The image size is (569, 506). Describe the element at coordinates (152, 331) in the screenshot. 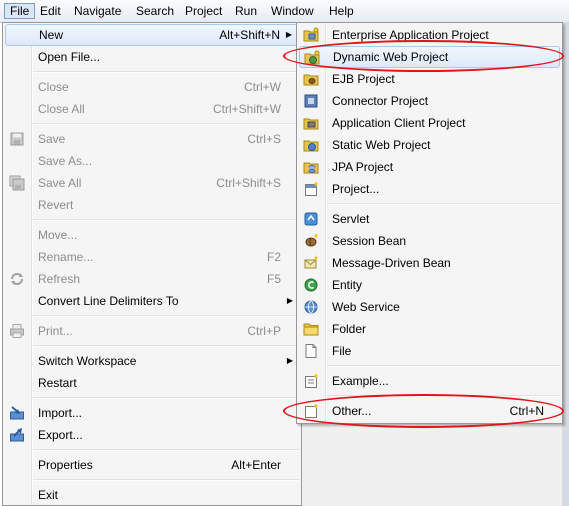

I see `file-menu-print: Print... Ctrl+P` at that location.